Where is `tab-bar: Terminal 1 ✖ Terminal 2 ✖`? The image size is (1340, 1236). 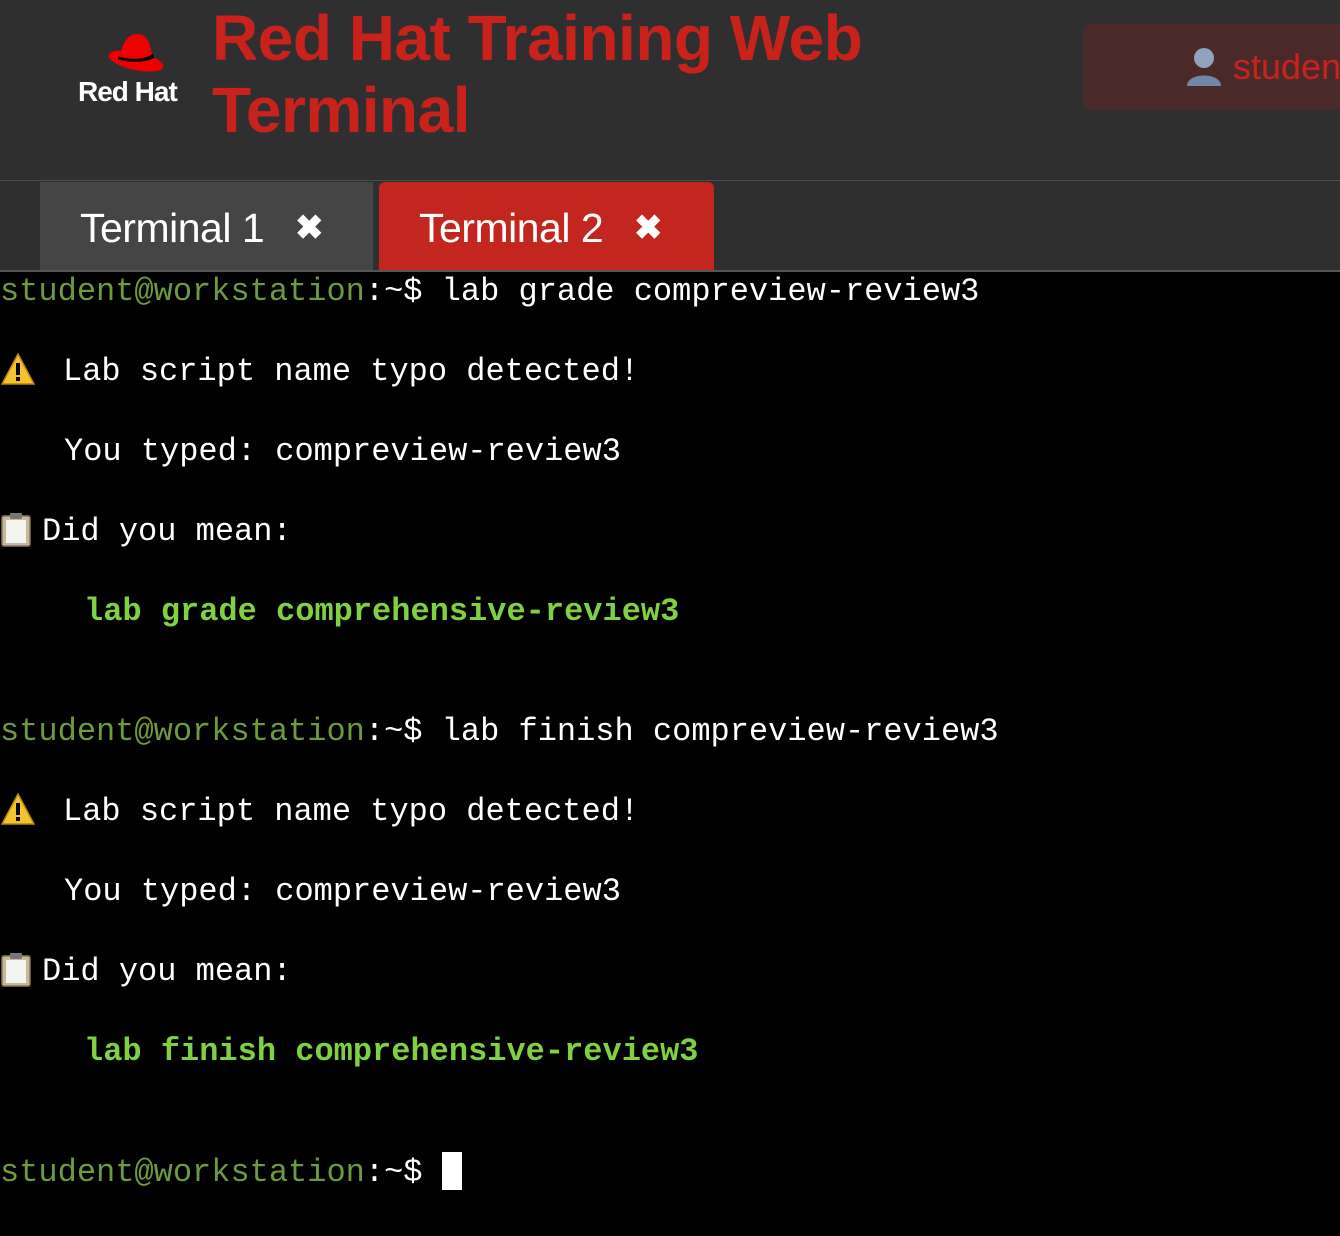 tab-bar: Terminal 1 ✖ Terminal 2 ✖ is located at coordinates (670, 226).